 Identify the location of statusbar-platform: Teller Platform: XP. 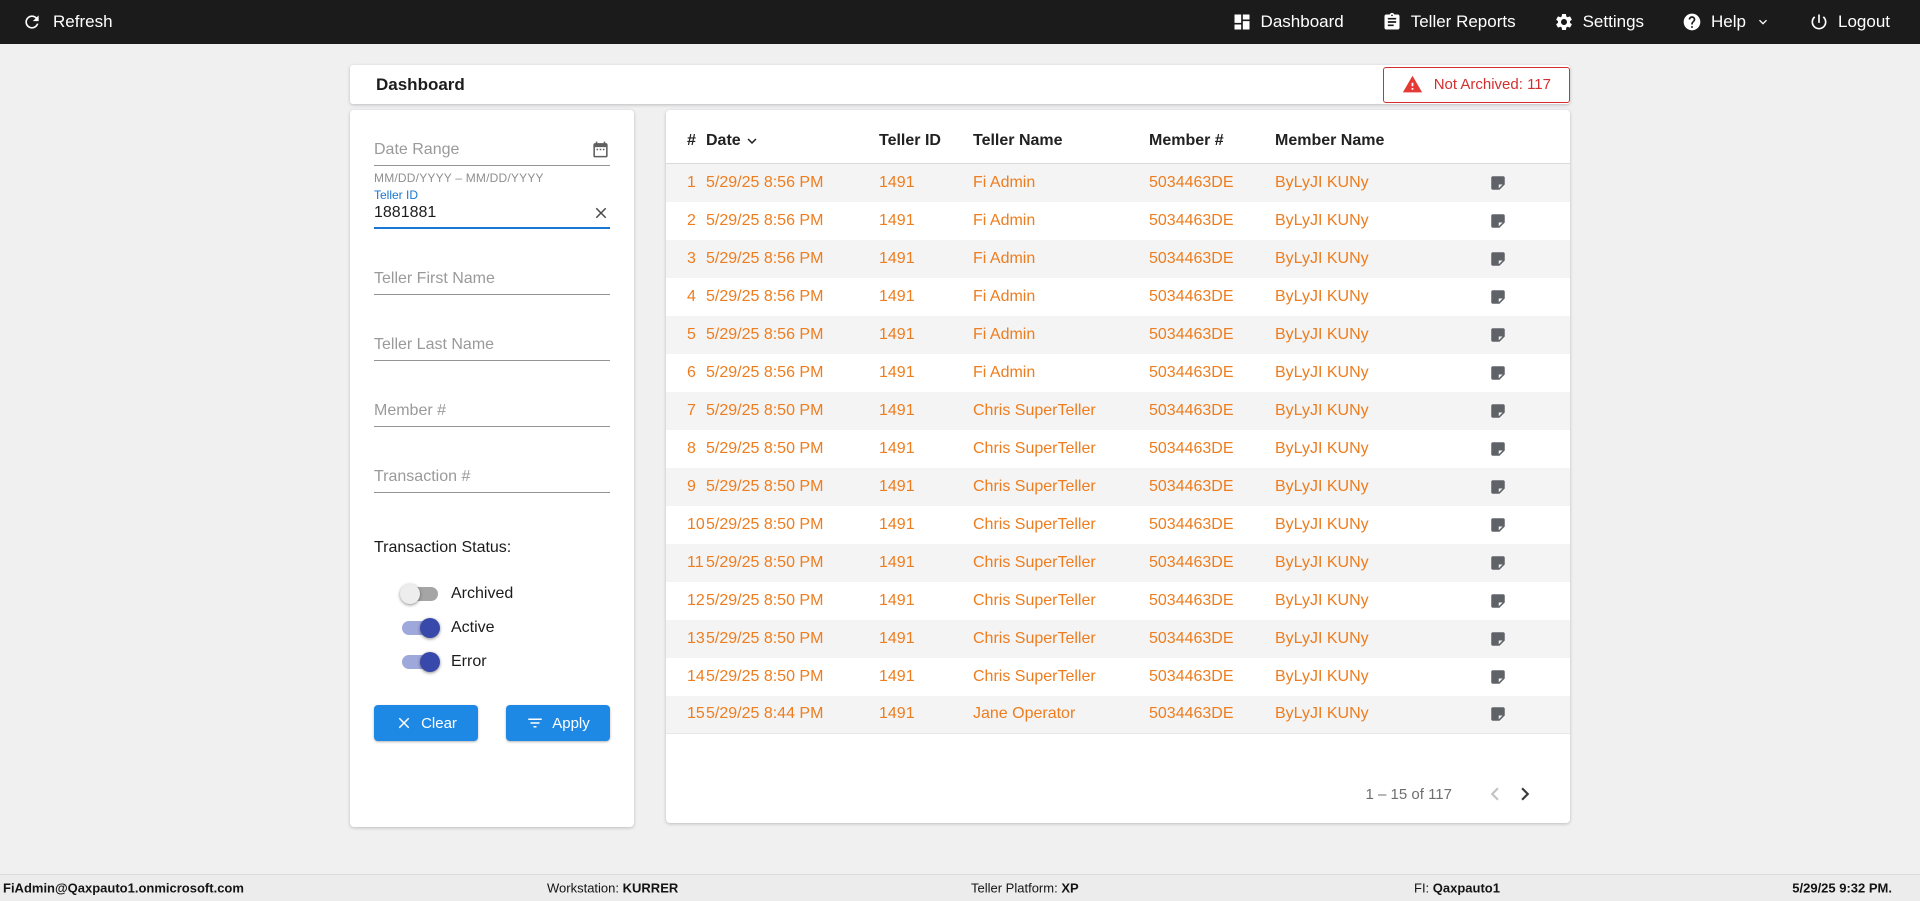
(1025, 888).